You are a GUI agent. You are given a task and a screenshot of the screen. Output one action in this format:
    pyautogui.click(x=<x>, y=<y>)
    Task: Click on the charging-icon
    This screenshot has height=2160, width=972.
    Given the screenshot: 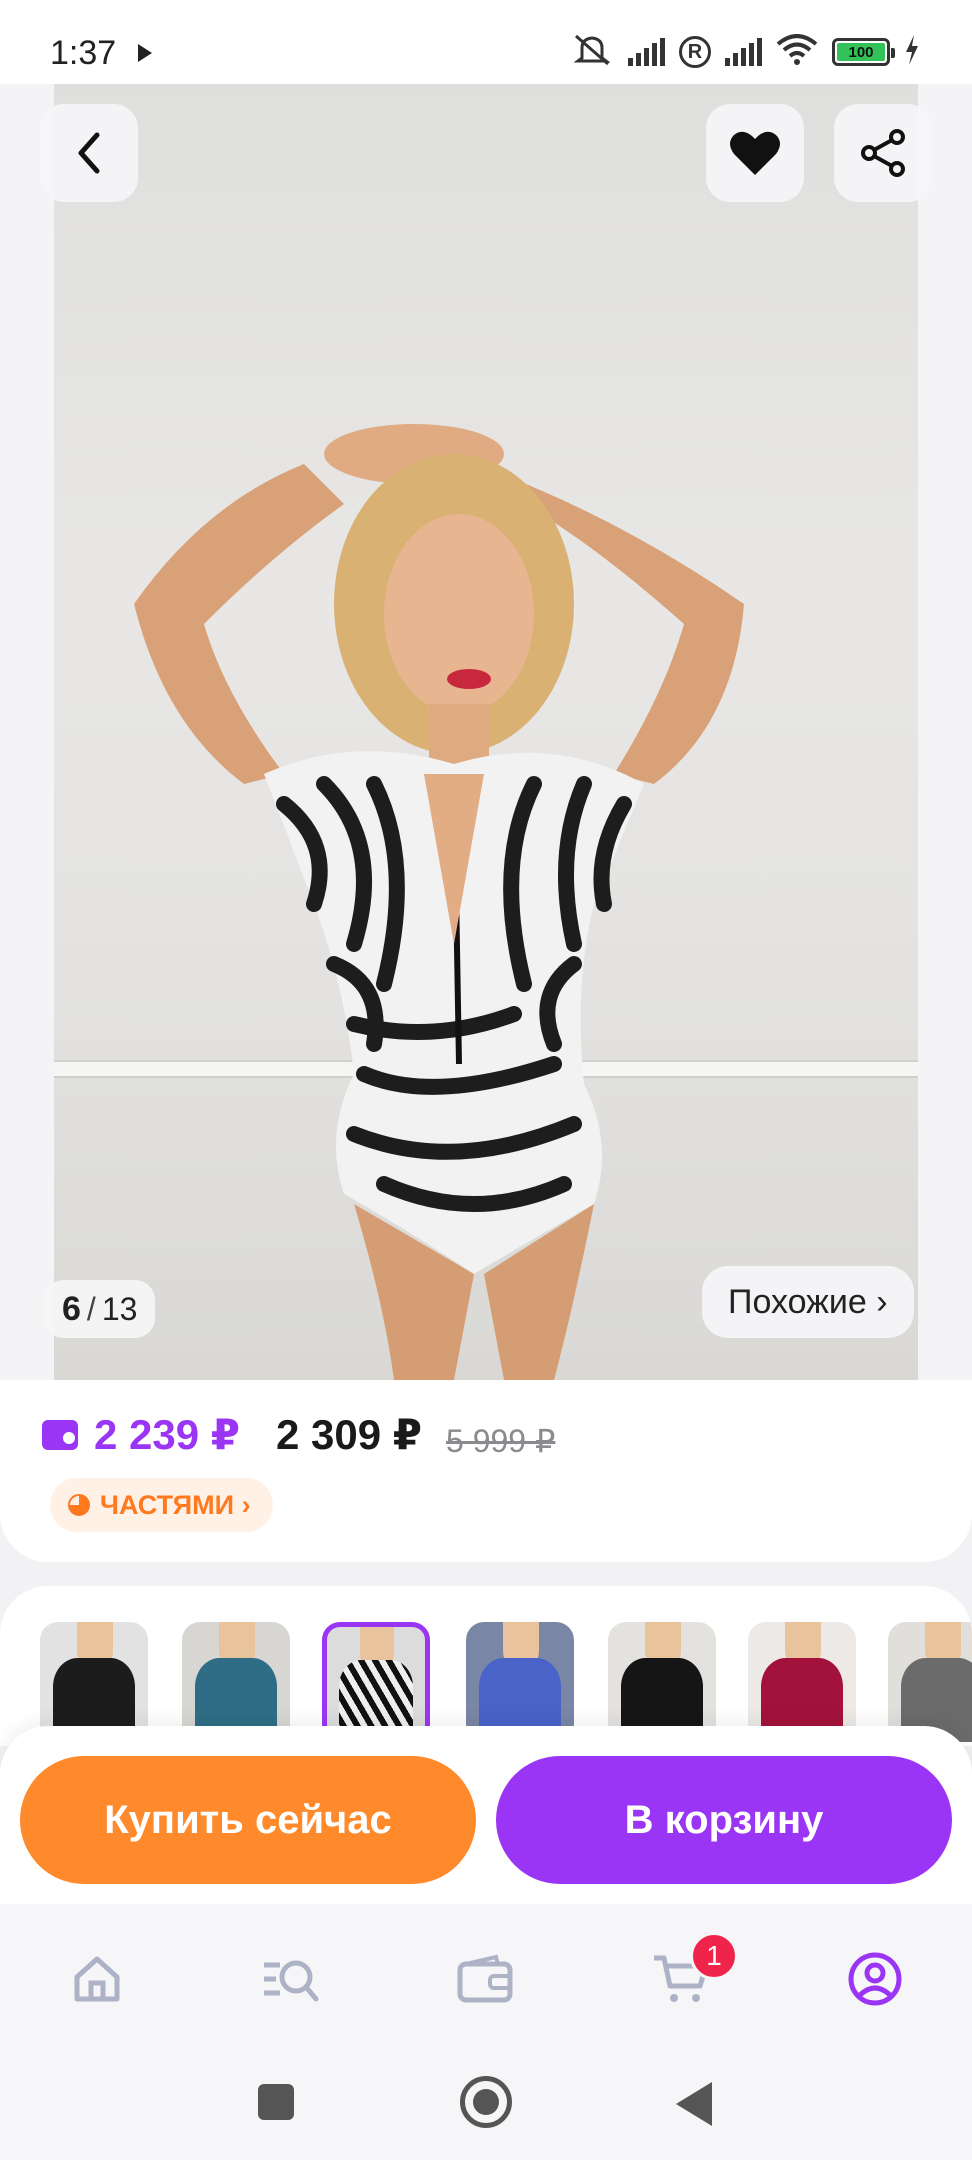 What is the action you would take?
    pyautogui.click(x=912, y=52)
    